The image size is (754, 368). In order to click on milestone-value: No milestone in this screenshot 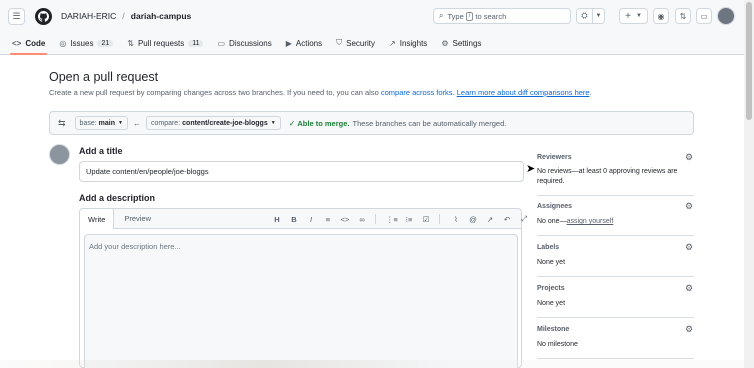, I will do `click(557, 344)`.